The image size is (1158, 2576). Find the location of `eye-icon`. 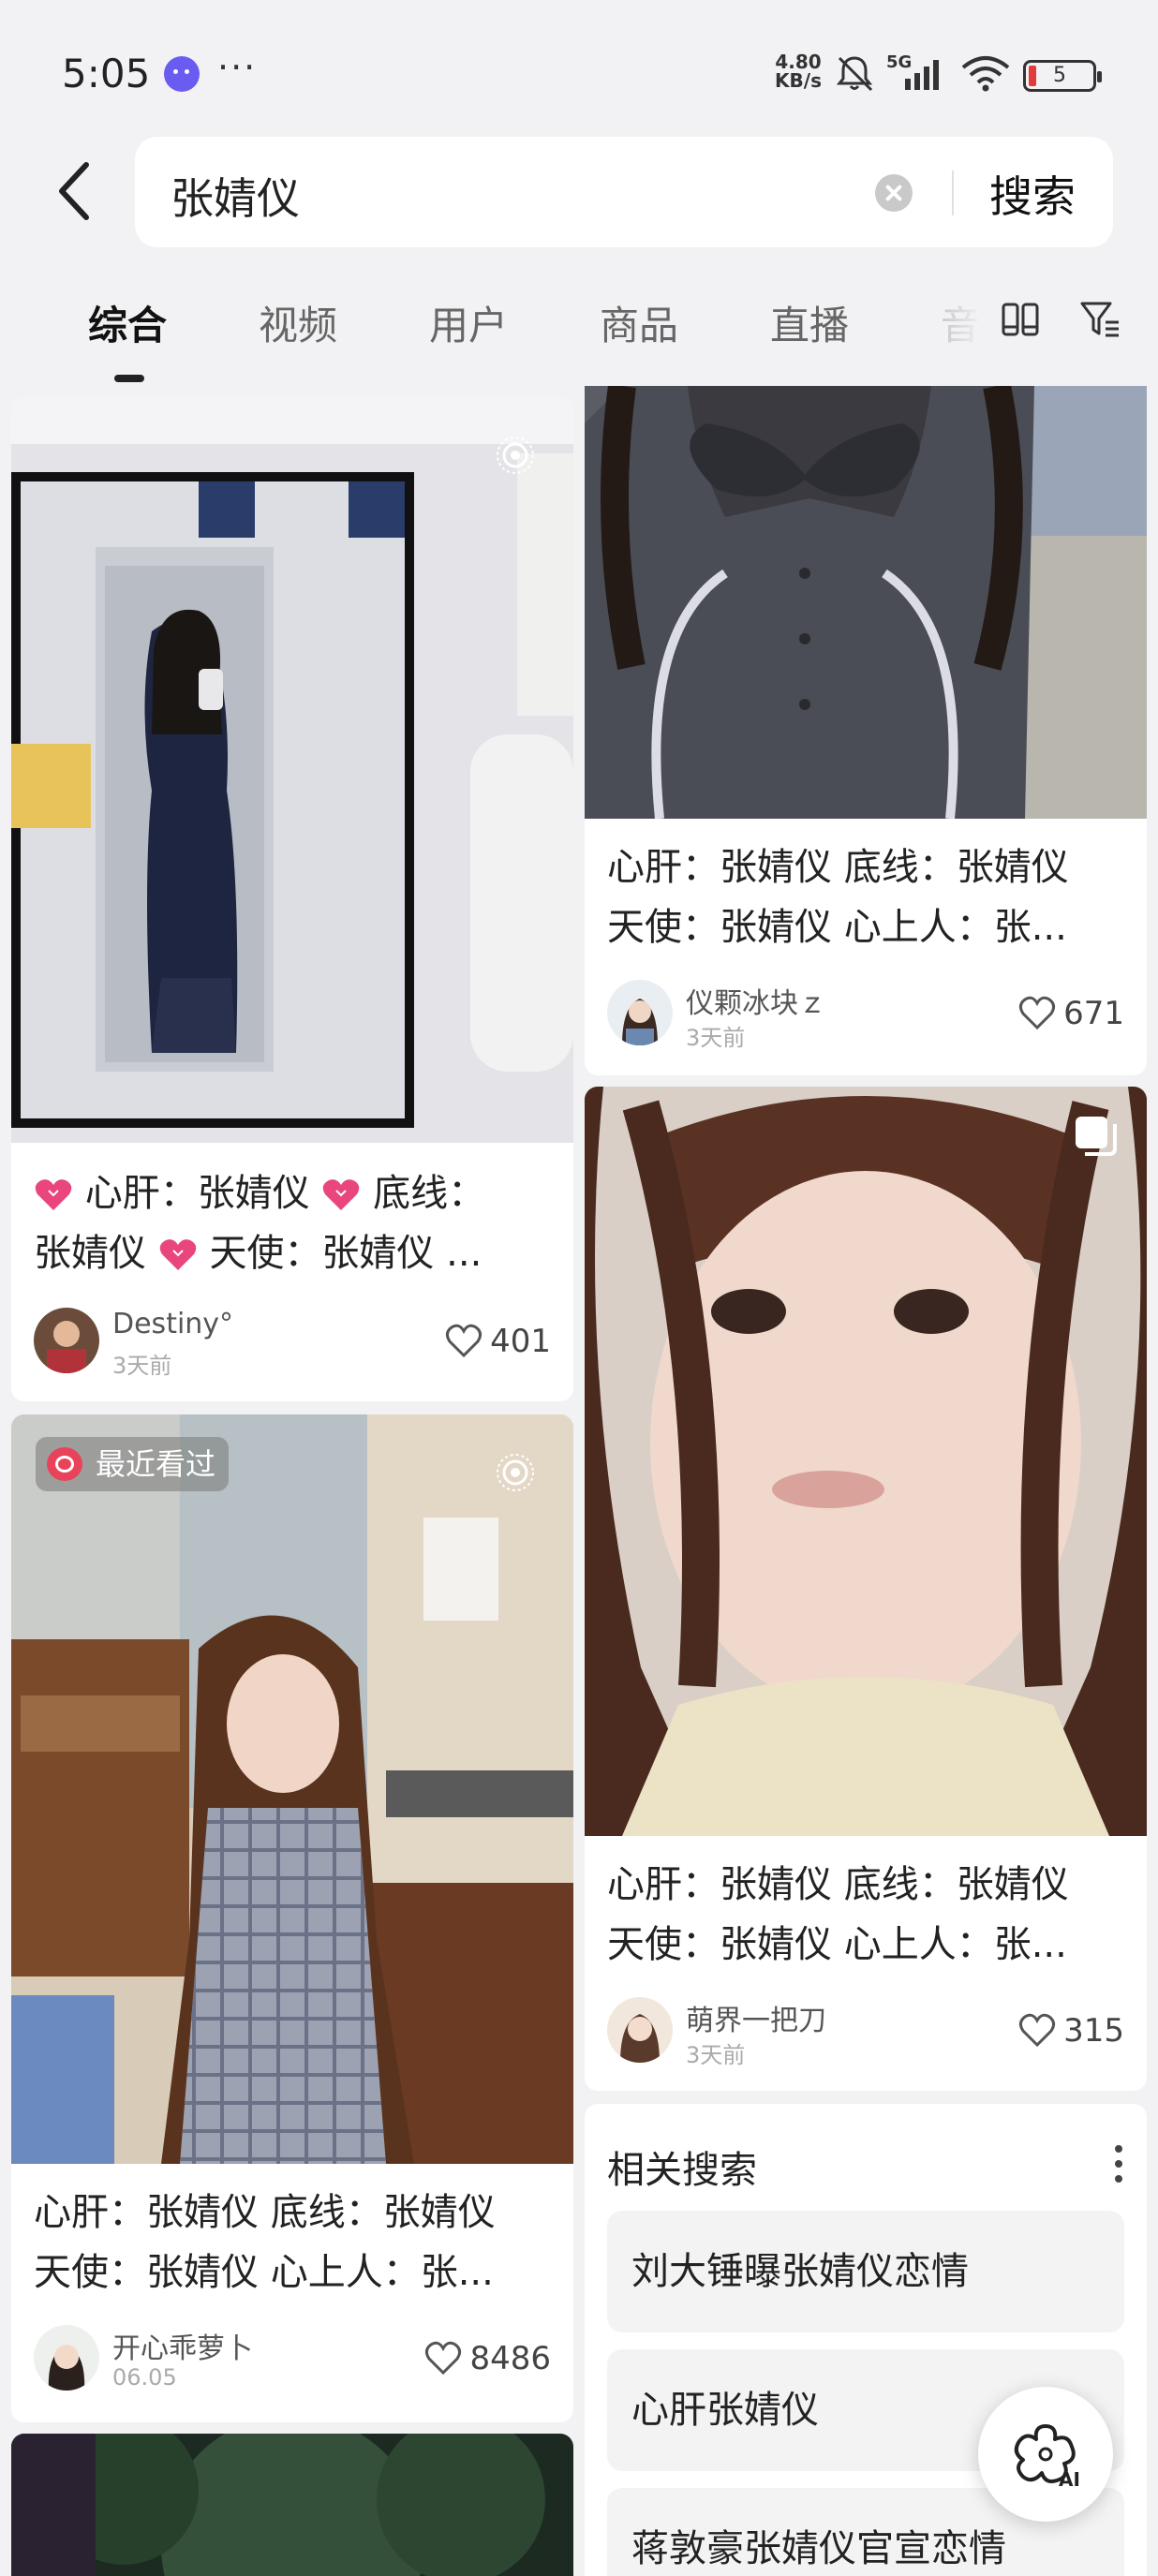

eye-icon is located at coordinates (65, 1464).